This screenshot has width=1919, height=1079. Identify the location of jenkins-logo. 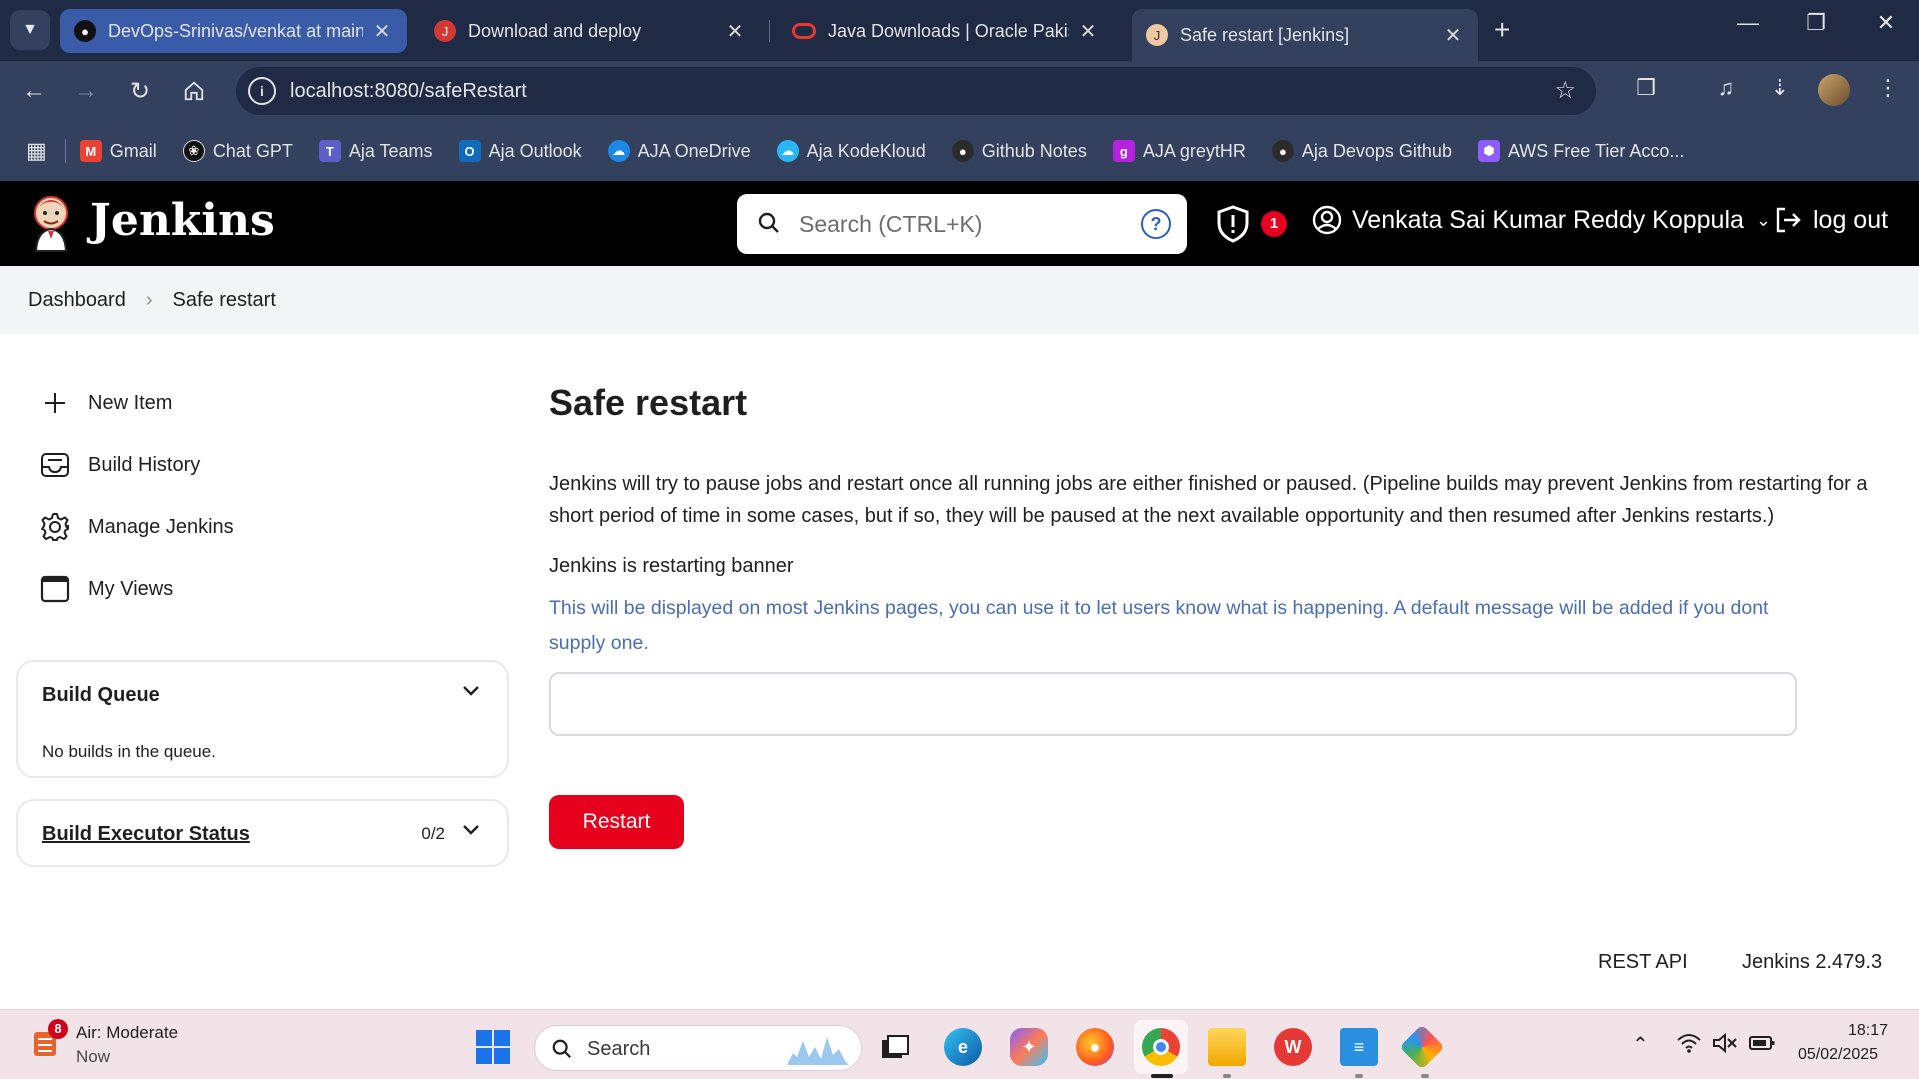
(51, 223).